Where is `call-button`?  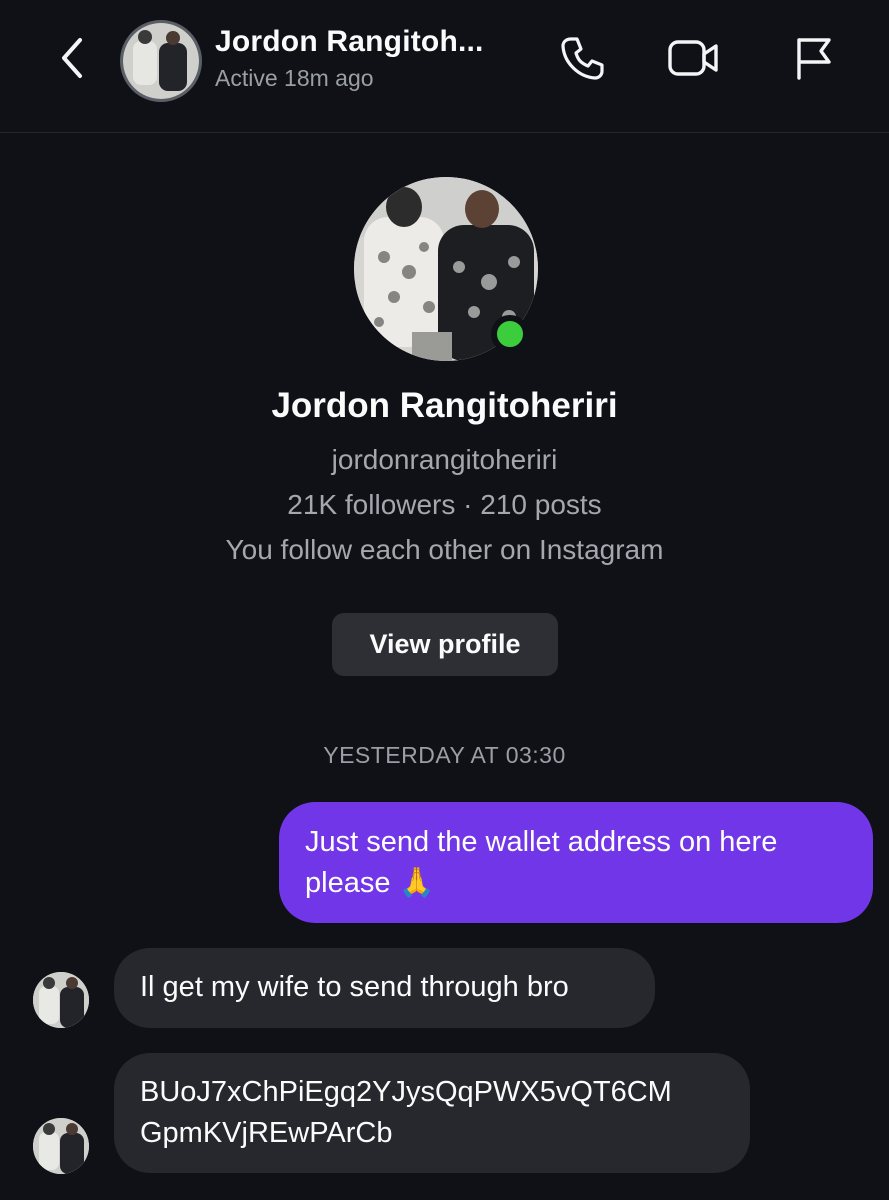 call-button is located at coordinates (582, 58).